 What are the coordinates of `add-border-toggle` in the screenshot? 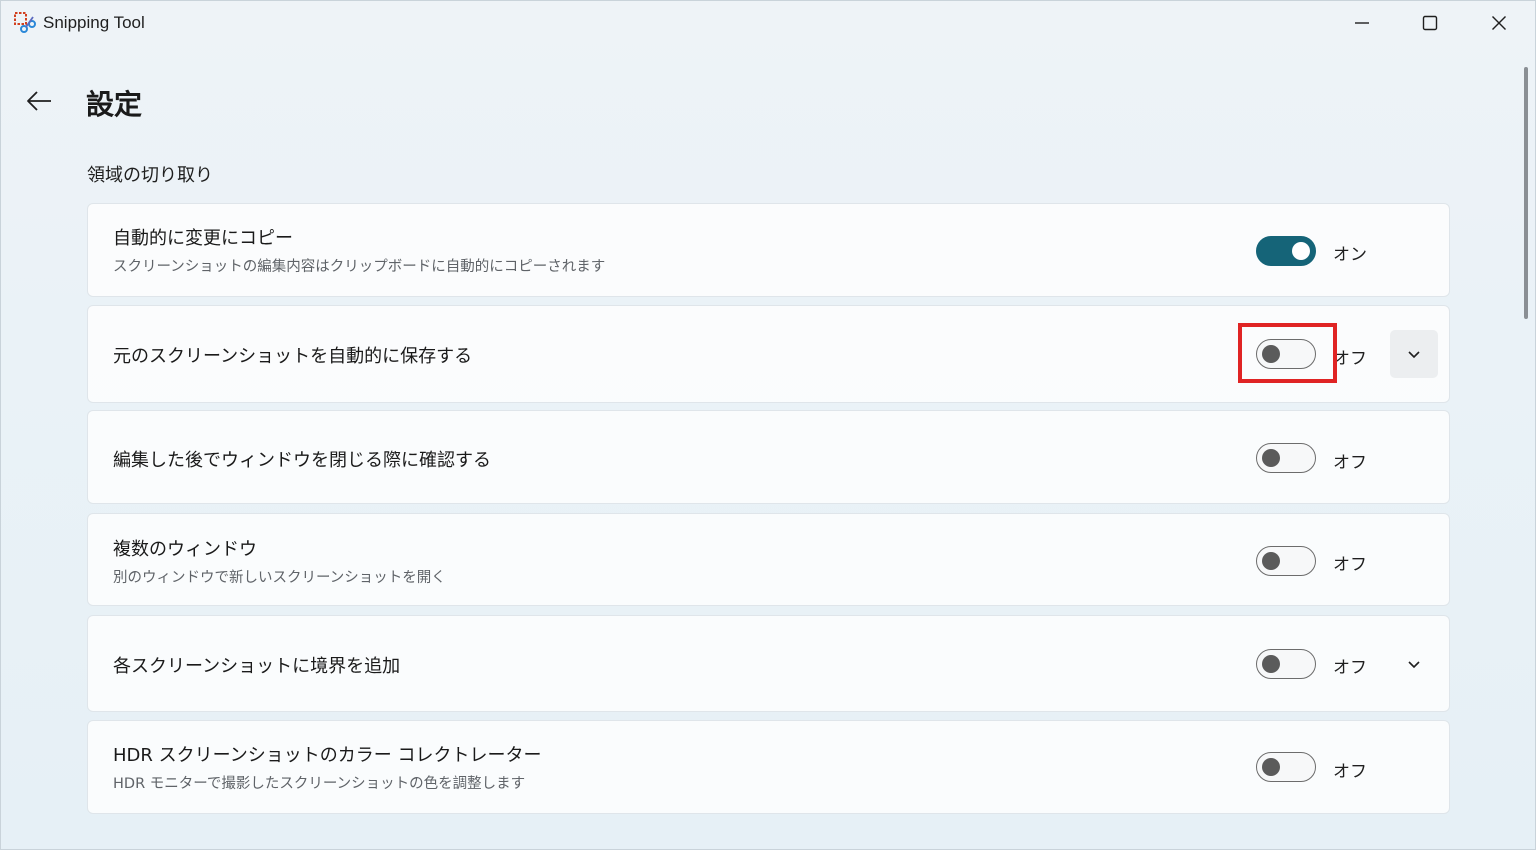 It's located at (1286, 664).